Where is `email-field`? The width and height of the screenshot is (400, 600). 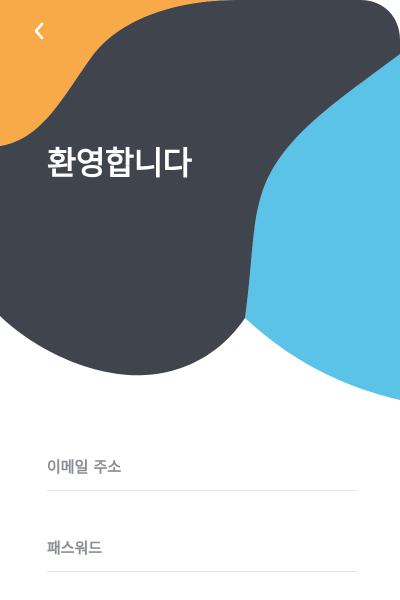 email-field is located at coordinates (202, 467).